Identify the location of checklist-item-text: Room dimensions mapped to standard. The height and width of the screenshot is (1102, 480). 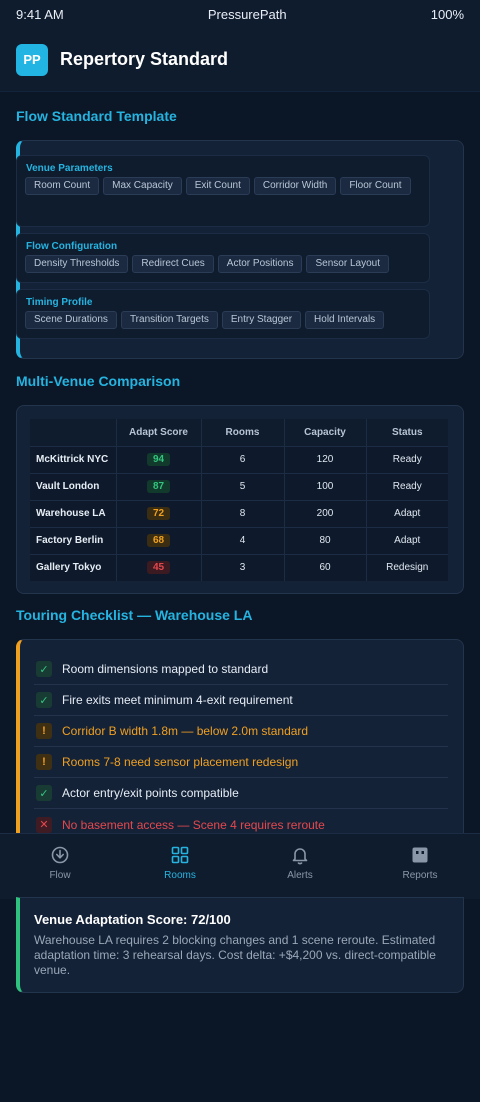
(165, 669).